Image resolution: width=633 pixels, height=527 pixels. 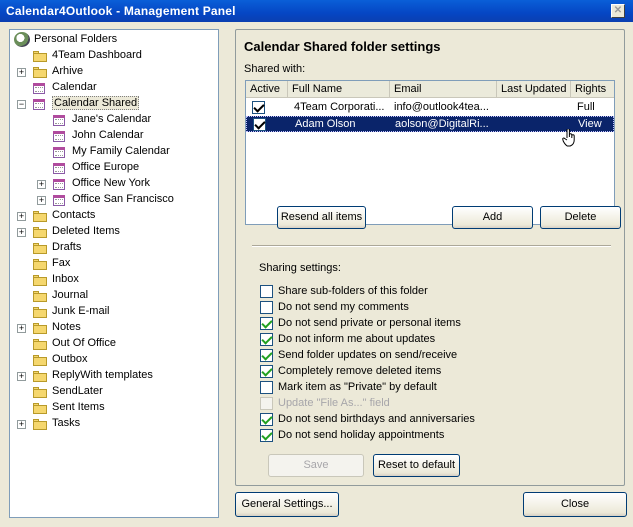 I want to click on tree-item: John Calendar, so click(x=113, y=136).